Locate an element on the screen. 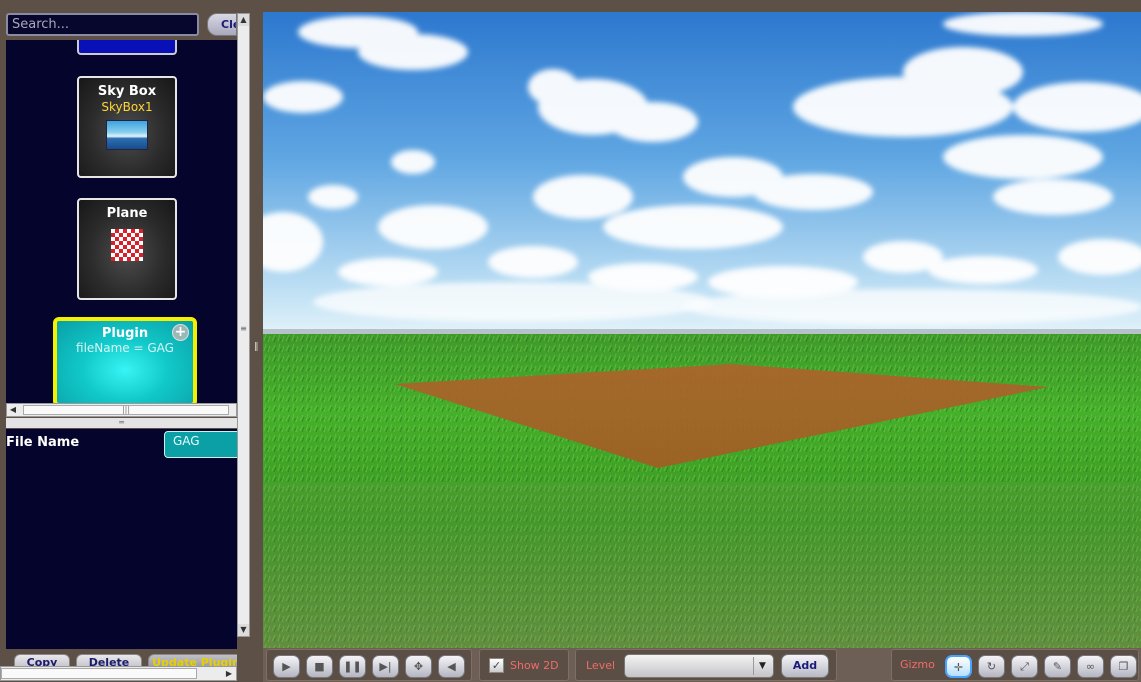  property-label: File Name is located at coordinates (43, 442).